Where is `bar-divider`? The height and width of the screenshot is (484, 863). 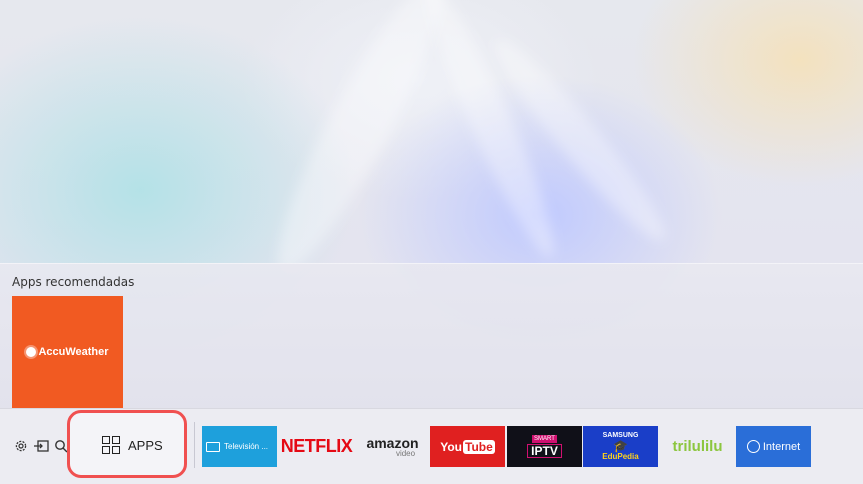 bar-divider is located at coordinates (194, 445).